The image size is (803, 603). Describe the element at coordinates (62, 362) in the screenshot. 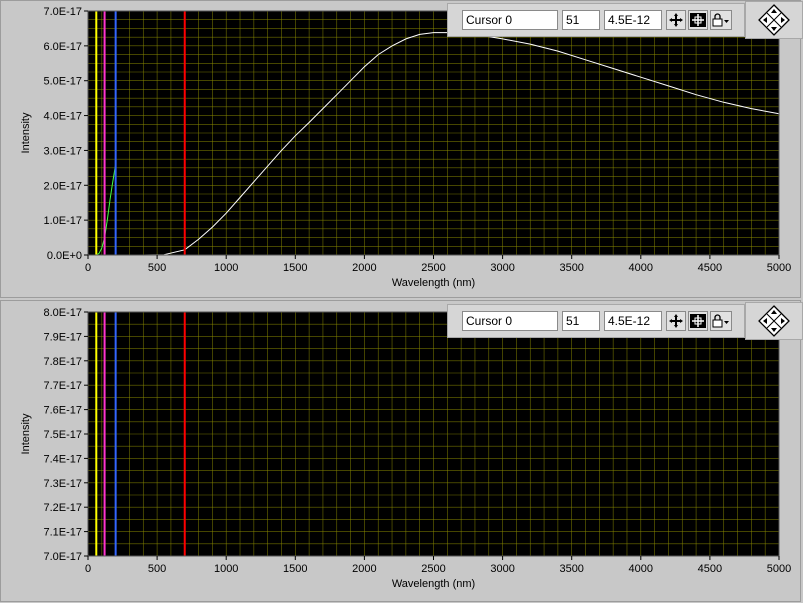

I see `y-tick-label: 7.8E-17` at that location.